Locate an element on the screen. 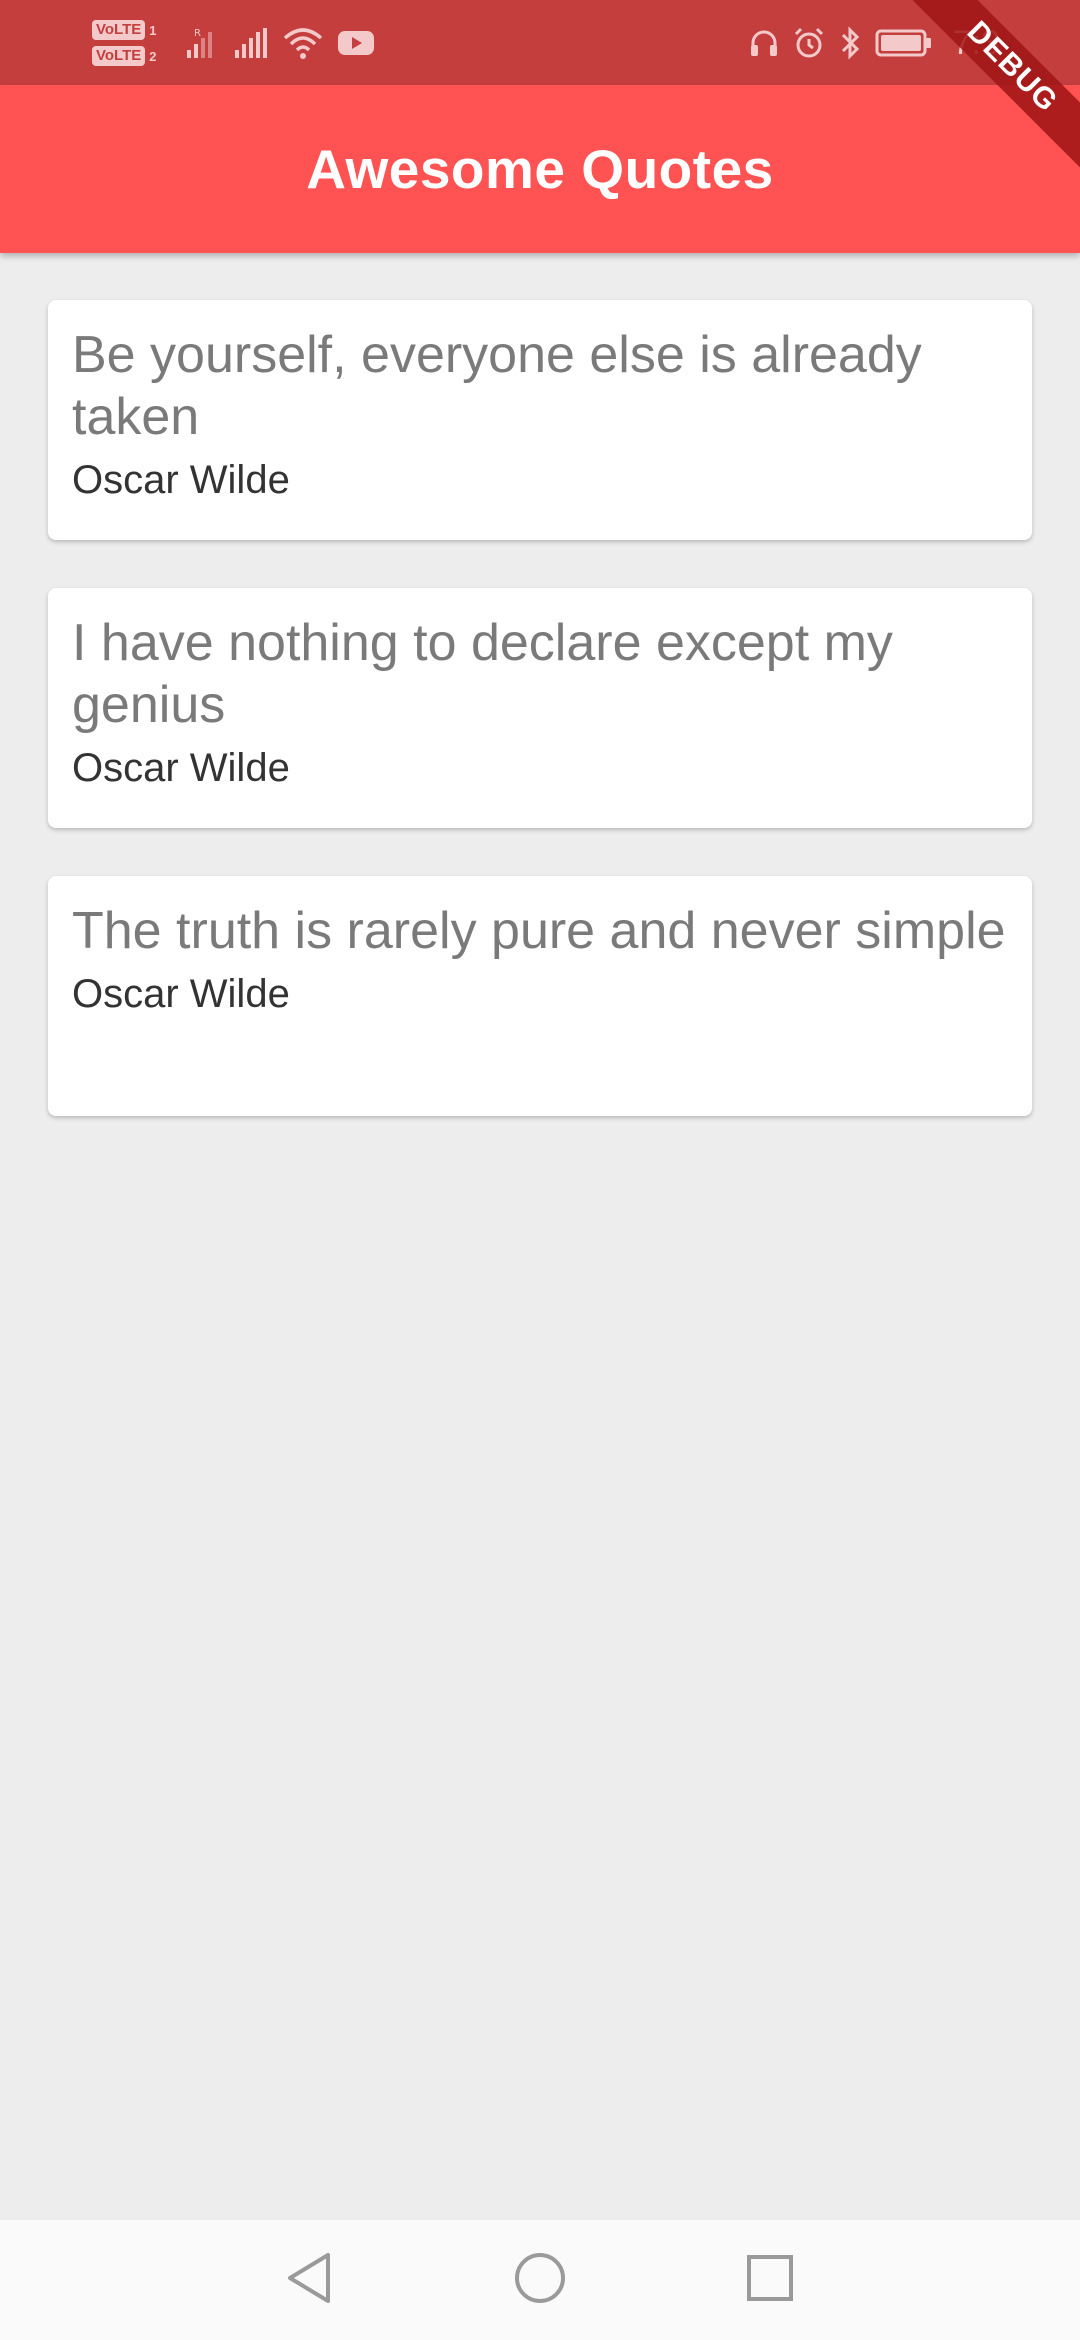 This screenshot has height=2340, width=1080. bluetooth-icon is located at coordinates (850, 43).